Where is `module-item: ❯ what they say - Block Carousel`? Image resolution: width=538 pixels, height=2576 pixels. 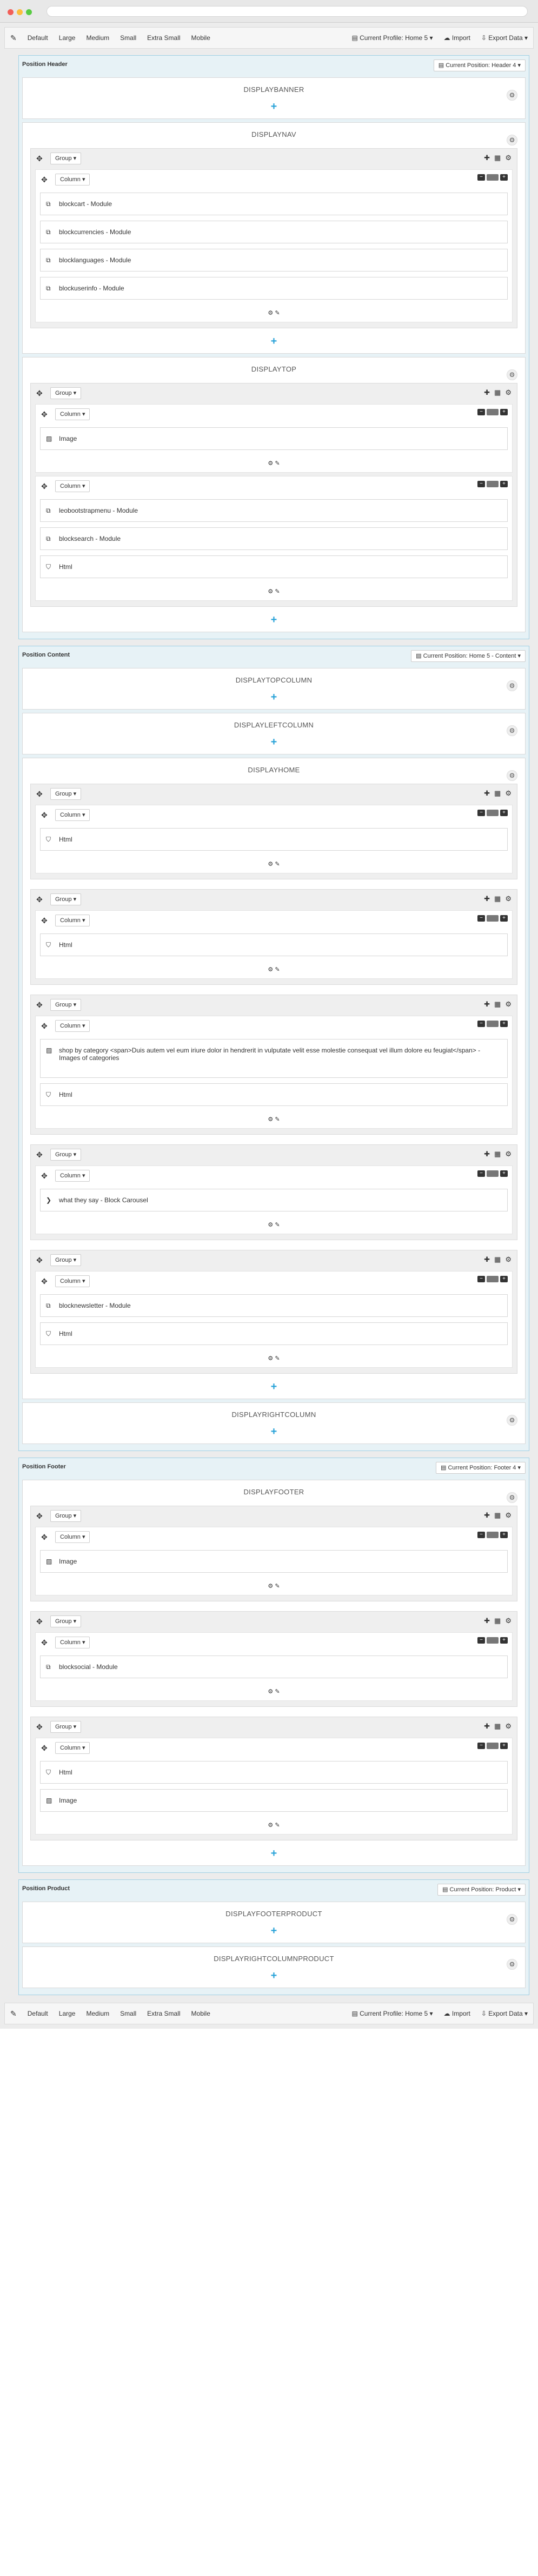
module-item: ❯ what they say - Block Carousel is located at coordinates (274, 1200).